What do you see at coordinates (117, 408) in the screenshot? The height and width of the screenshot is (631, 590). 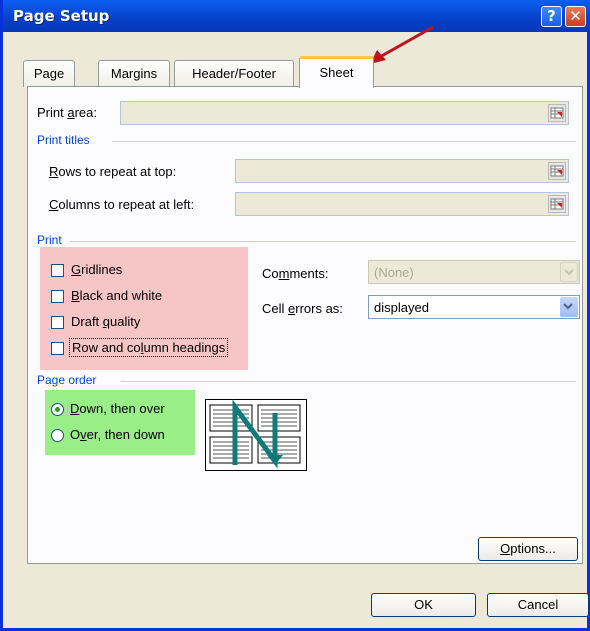 I see `down-then-over-label: Down, then over` at bounding box center [117, 408].